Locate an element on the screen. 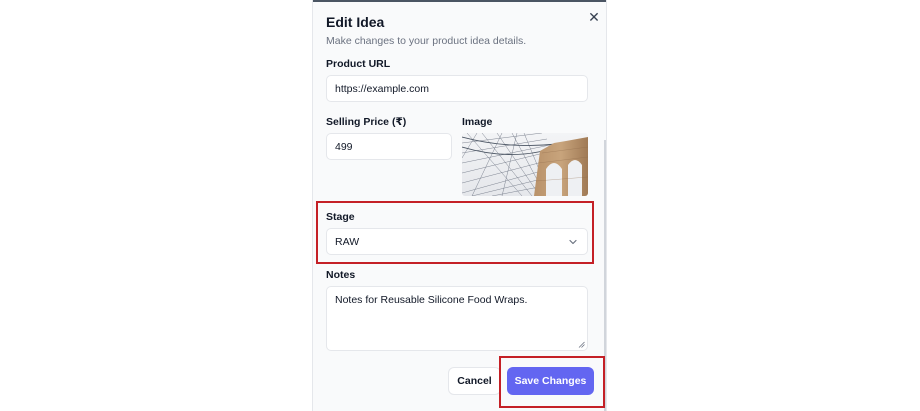 The height and width of the screenshot is (411, 920). dialog-scrollbar is located at coordinates (605, 275).